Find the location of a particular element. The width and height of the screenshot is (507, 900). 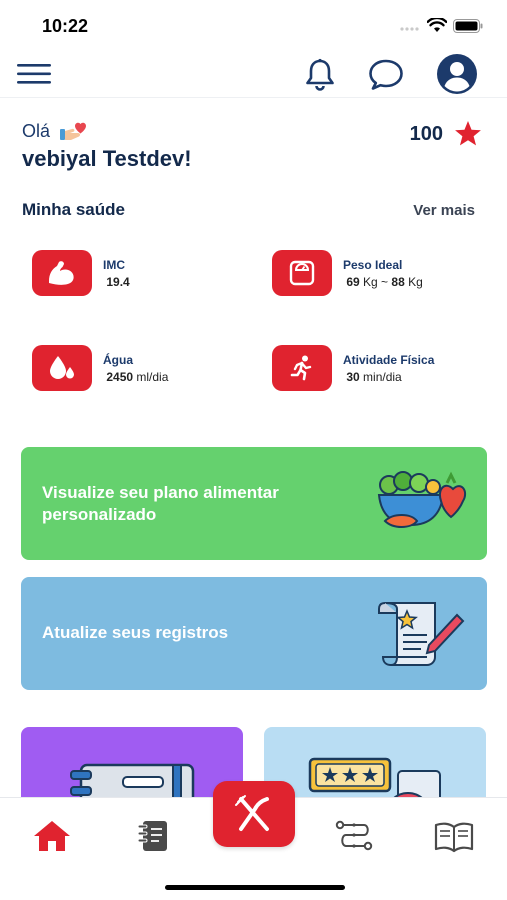

meal-plan-banner-line1: Visualize seu plano alimentar is located at coordinates (160, 492).